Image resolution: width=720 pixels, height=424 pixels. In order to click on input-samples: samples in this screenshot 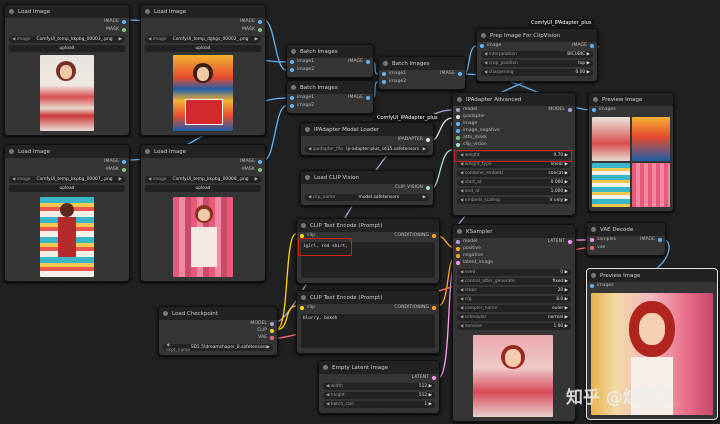, I will do `click(603, 239)`.